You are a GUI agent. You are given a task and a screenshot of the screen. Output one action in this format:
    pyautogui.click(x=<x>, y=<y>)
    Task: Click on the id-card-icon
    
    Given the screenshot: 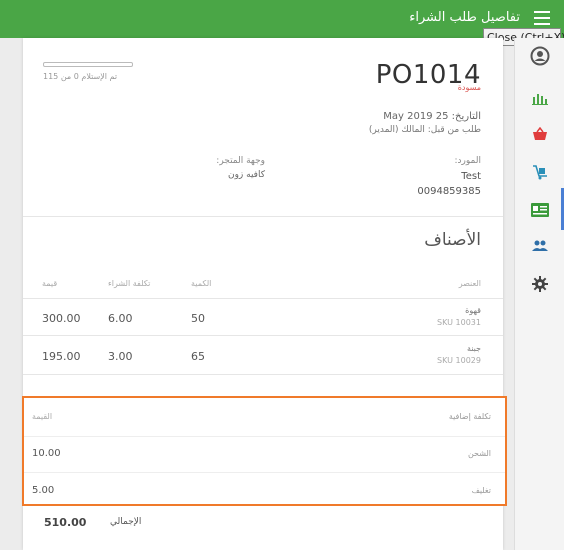 What is the action you would take?
    pyautogui.click(x=539, y=210)
    